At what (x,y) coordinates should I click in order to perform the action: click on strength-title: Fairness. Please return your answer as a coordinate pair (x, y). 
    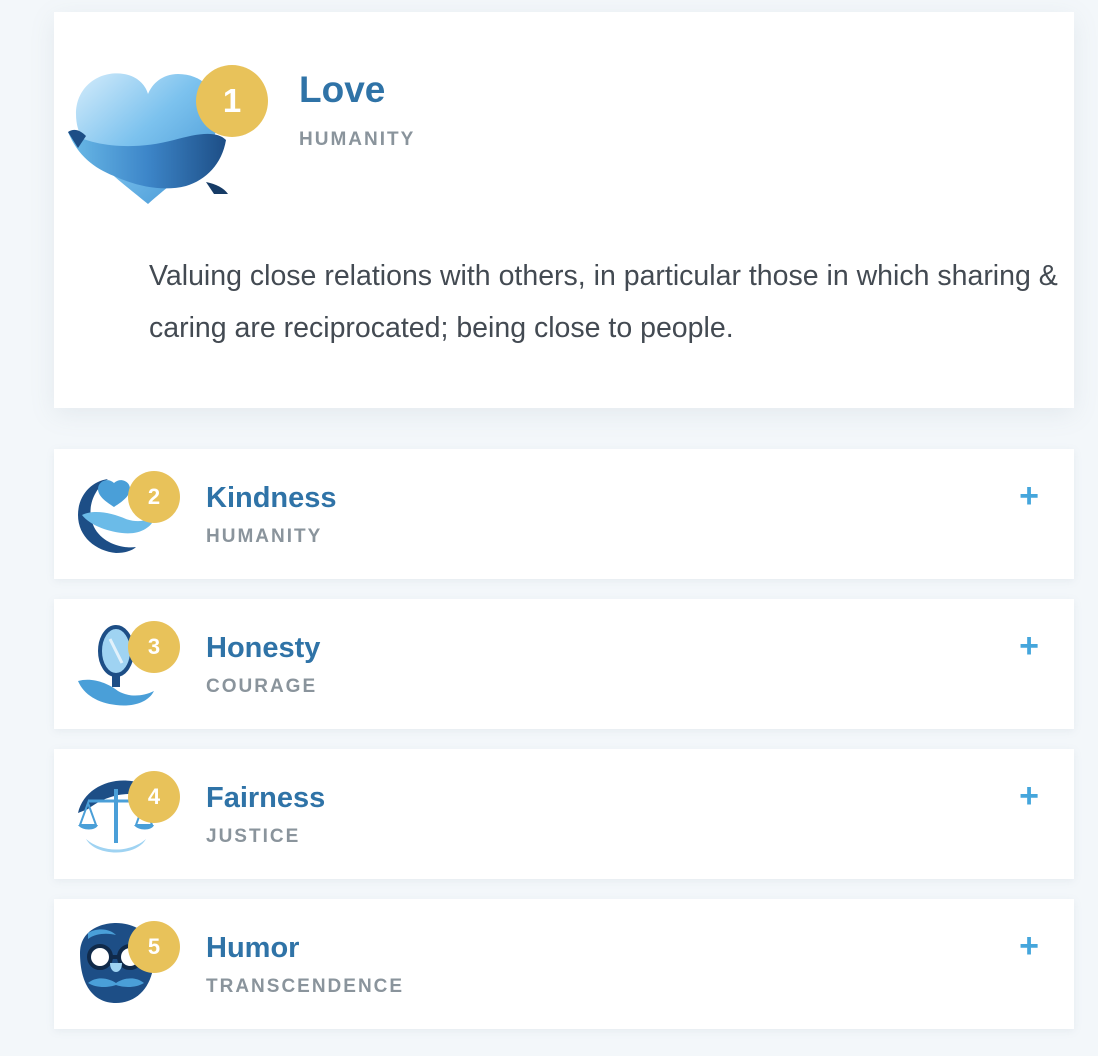
    Looking at the image, I should click on (266, 798).